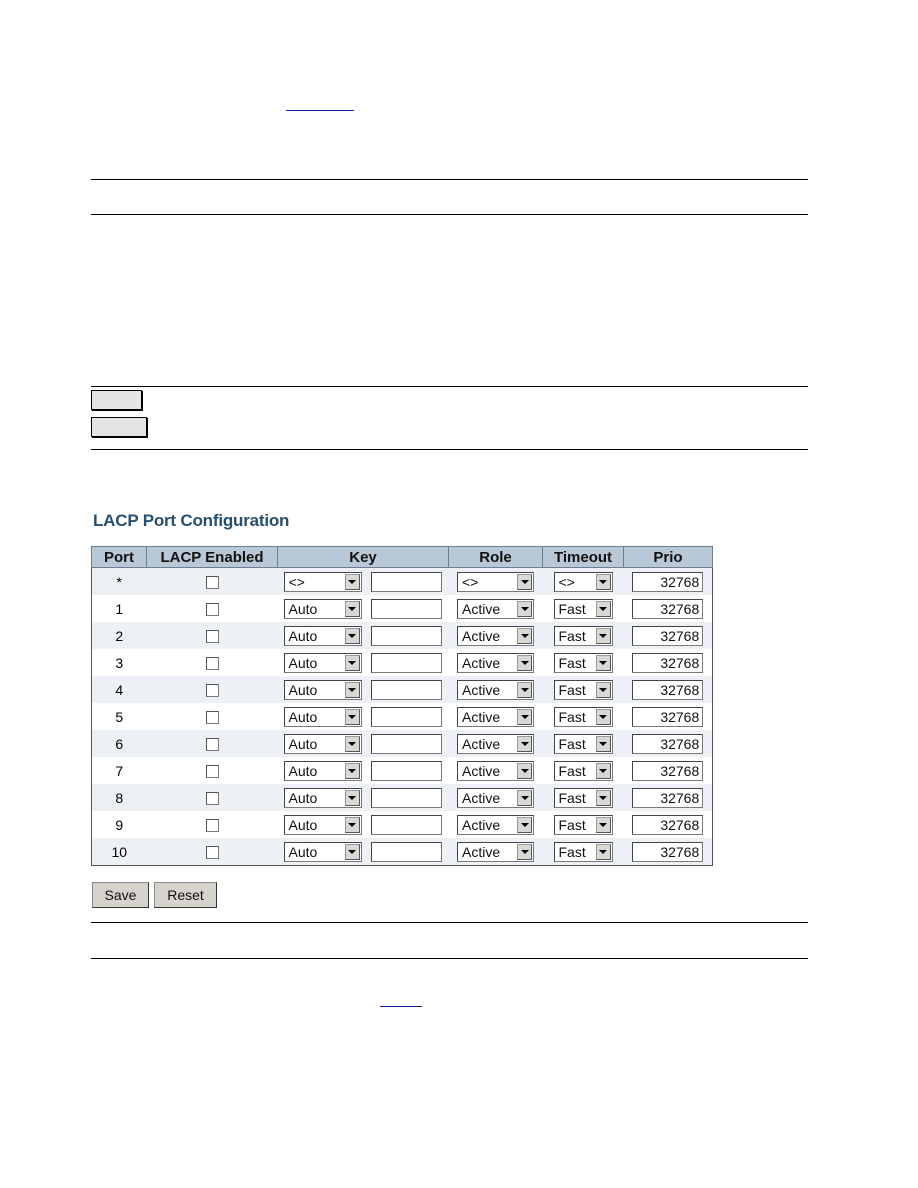 The height and width of the screenshot is (1188, 918). I want to click on timeout-select: <>, so click(583, 581).